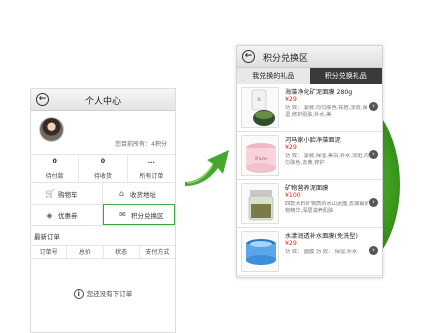 The width and height of the screenshot is (429, 333). I want to click on product-desc: 功 效： 紧致,保湿,美白,补水,淡斑,均匀肤色,去黄,修护, so click(327, 159).